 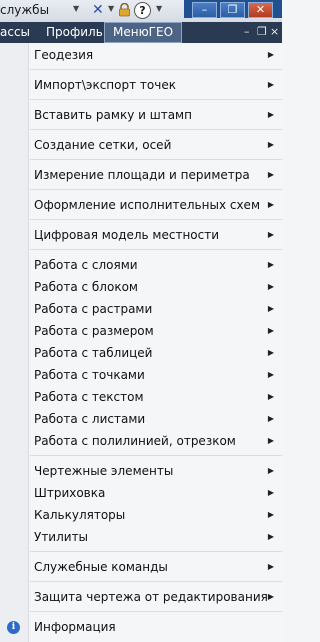 What do you see at coordinates (89, 375) in the screenshot?
I see `menu-item-label: Работа с точками` at bounding box center [89, 375].